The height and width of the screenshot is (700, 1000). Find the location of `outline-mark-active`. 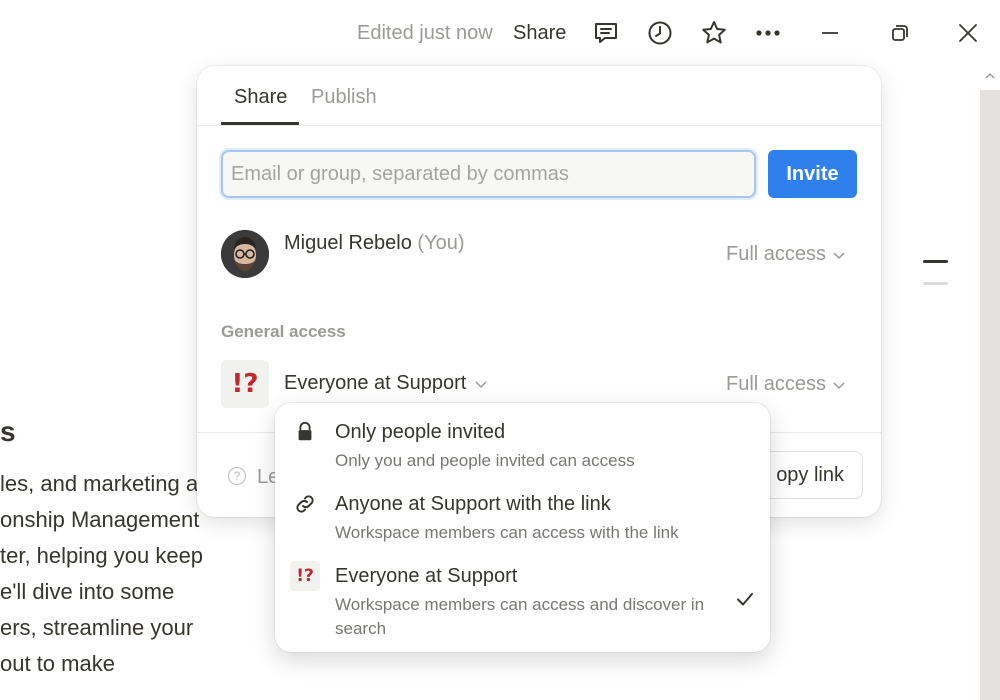

outline-mark-active is located at coordinates (935, 261).